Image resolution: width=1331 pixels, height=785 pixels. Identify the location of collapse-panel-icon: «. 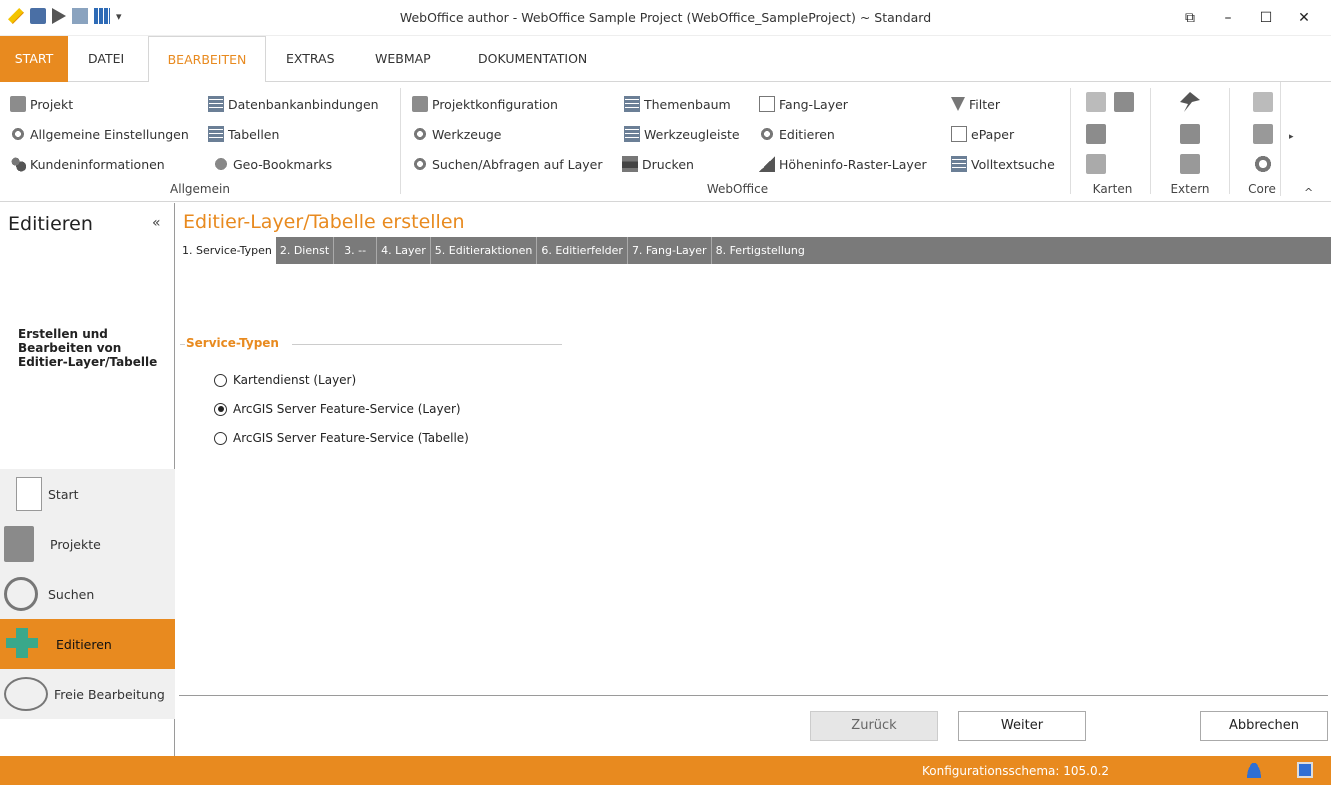
(156, 223).